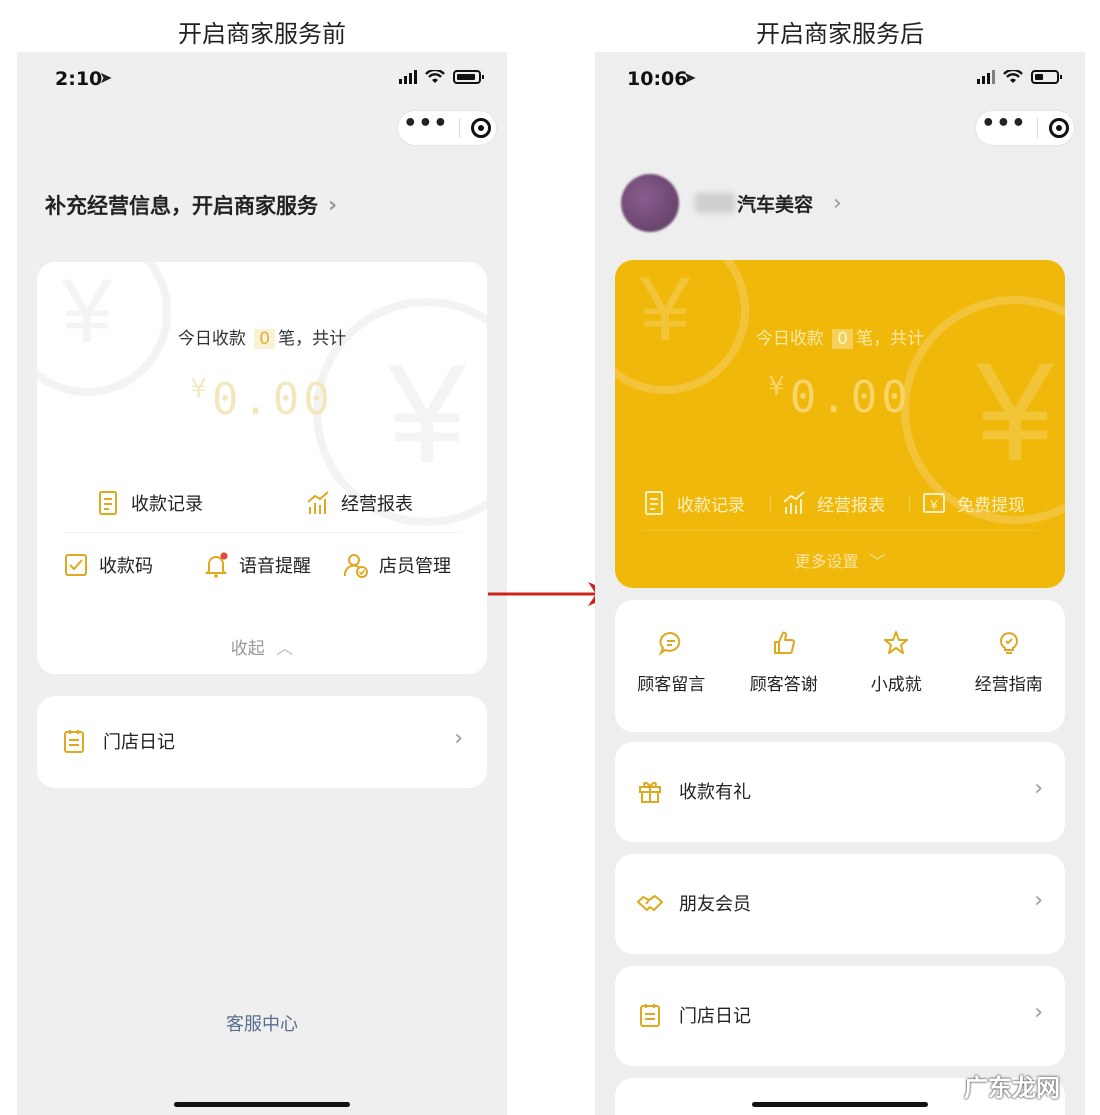  Describe the element at coordinates (1009, 662) in the screenshot. I see `feature-business-guide: 经营指南` at that location.